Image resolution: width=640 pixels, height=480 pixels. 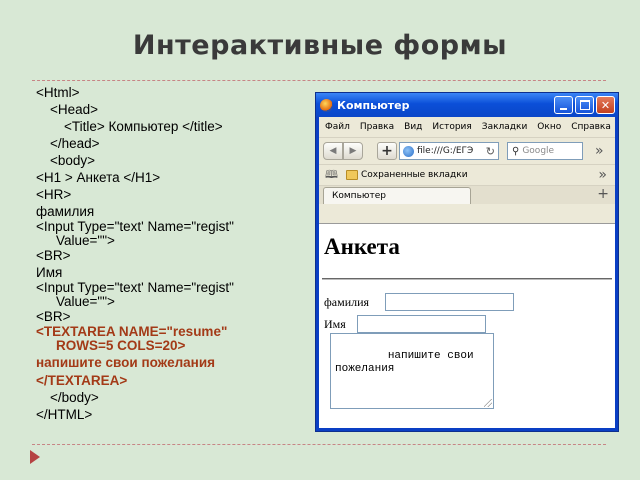 I want to click on maximize-icon, so click(x=584, y=105).